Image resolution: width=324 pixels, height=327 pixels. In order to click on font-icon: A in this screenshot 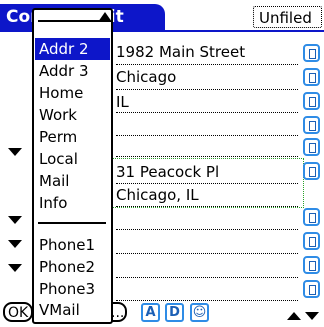, I will do `click(150, 312)`.